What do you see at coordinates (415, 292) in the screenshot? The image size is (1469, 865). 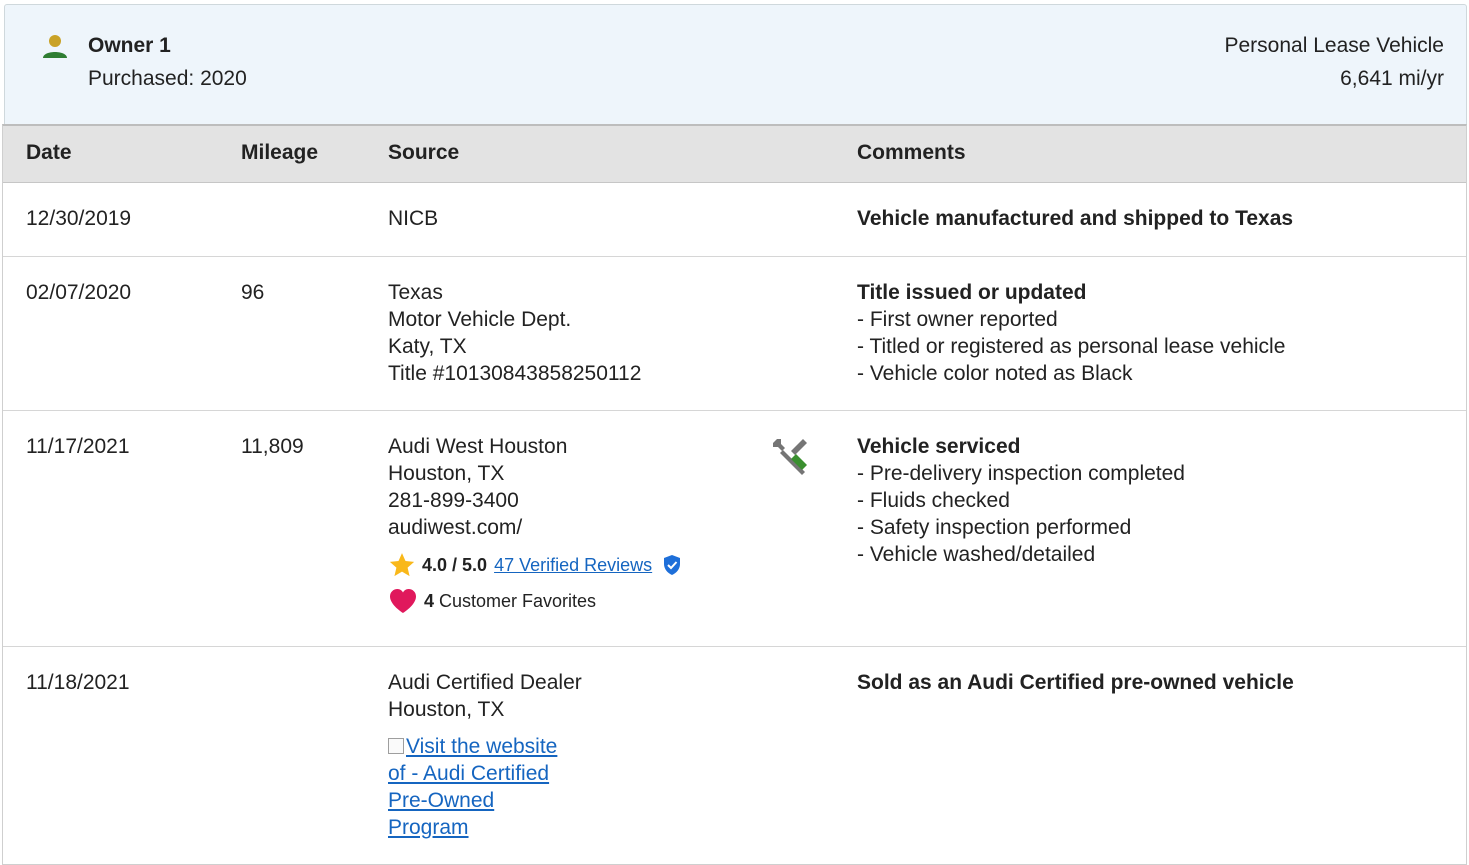 I see `source-line: Texas` at bounding box center [415, 292].